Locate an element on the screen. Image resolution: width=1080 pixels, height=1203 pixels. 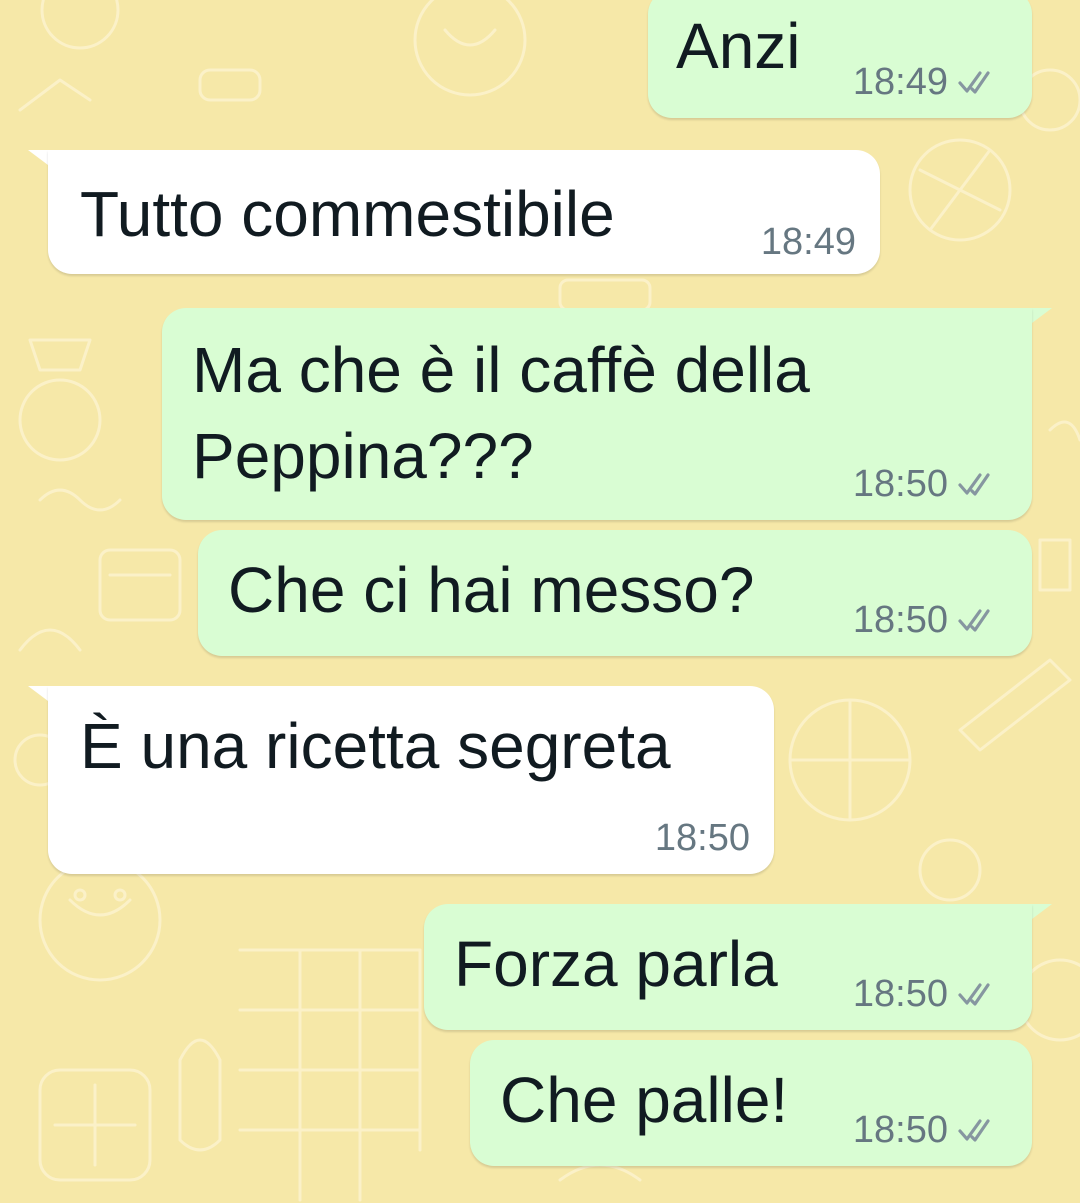
incoming-message: È una ricetta segreta 18:50 is located at coordinates (411, 780).